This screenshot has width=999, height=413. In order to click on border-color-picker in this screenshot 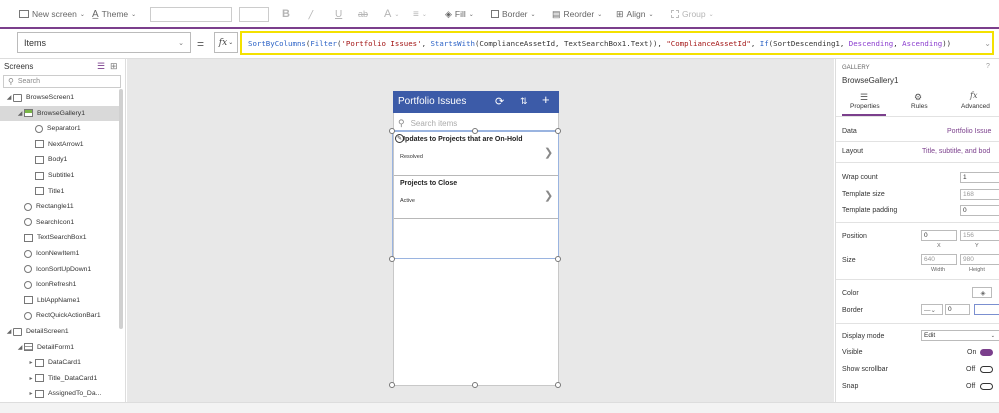, I will do `click(986, 309)`.